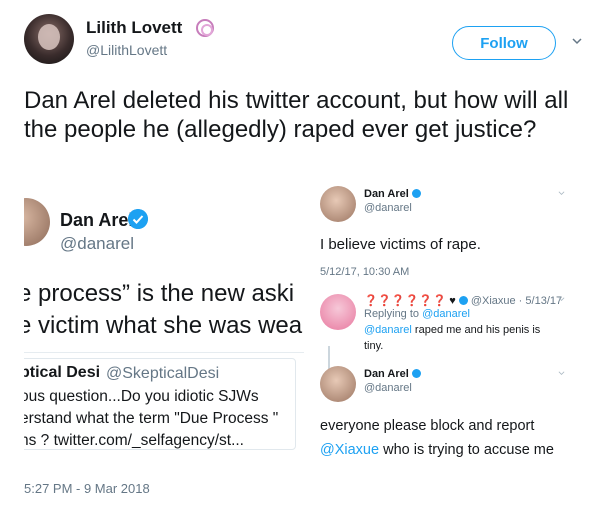  What do you see at coordinates (163, 373) in the screenshot?
I see `quoted-handle: @SkepticalDesi` at bounding box center [163, 373].